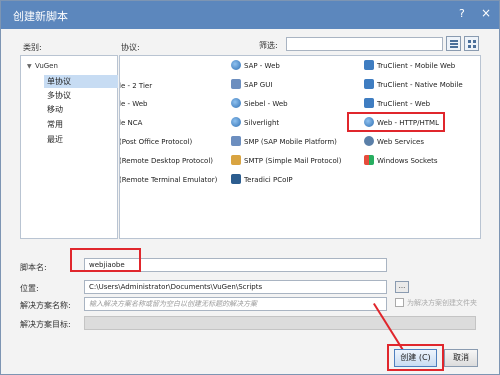 The height and width of the screenshot is (375, 500). Describe the element at coordinates (290, 142) in the screenshot. I see `protocol-label: SMP (SAP Mobile Platform)` at that location.